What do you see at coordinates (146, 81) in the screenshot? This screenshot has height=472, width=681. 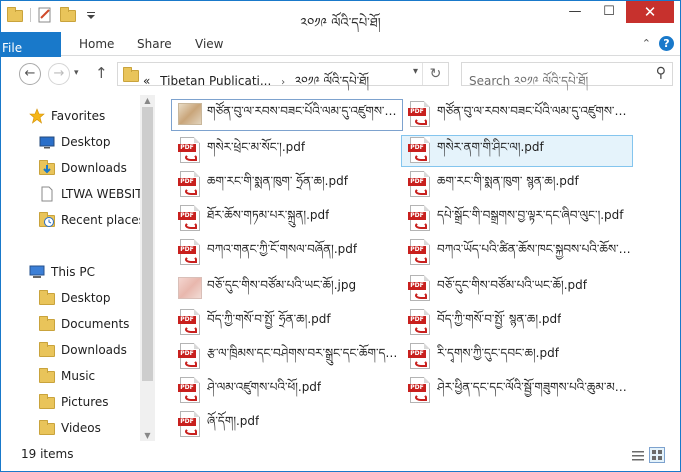 I see `breadcrumb-overflow: «` at bounding box center [146, 81].